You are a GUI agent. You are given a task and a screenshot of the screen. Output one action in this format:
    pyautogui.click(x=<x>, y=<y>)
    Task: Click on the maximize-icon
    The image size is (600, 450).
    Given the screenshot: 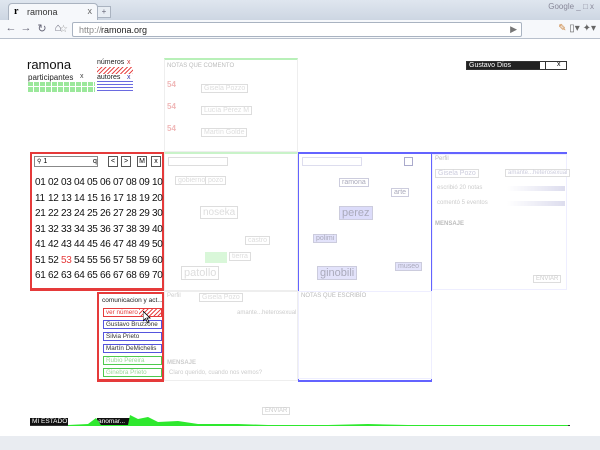 What is the action you would take?
    pyautogui.click(x=549, y=65)
    